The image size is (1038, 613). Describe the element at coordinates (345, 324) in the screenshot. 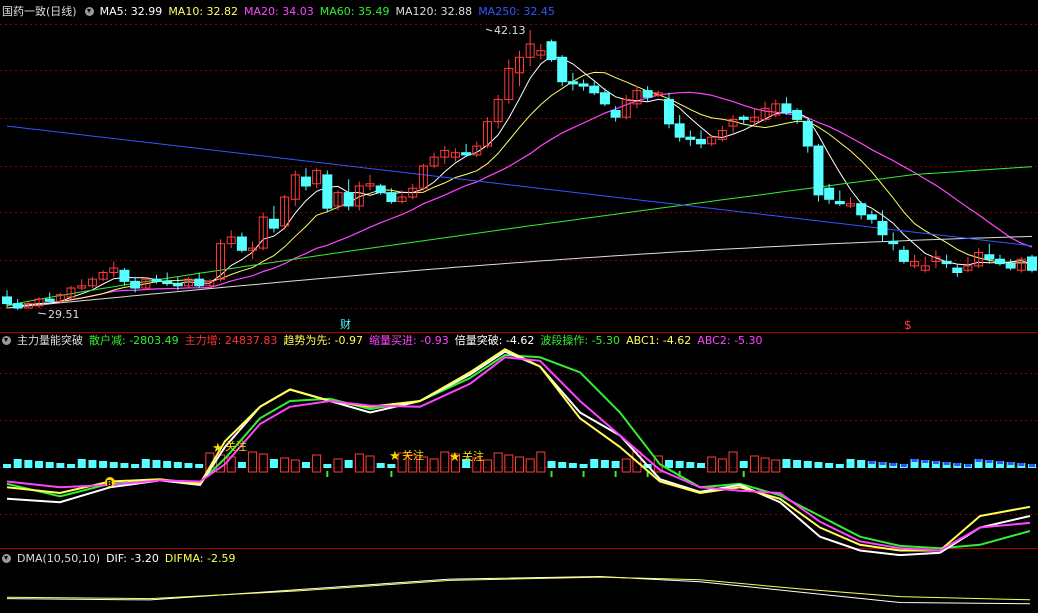

I see `finance-event-marker: 财` at that location.